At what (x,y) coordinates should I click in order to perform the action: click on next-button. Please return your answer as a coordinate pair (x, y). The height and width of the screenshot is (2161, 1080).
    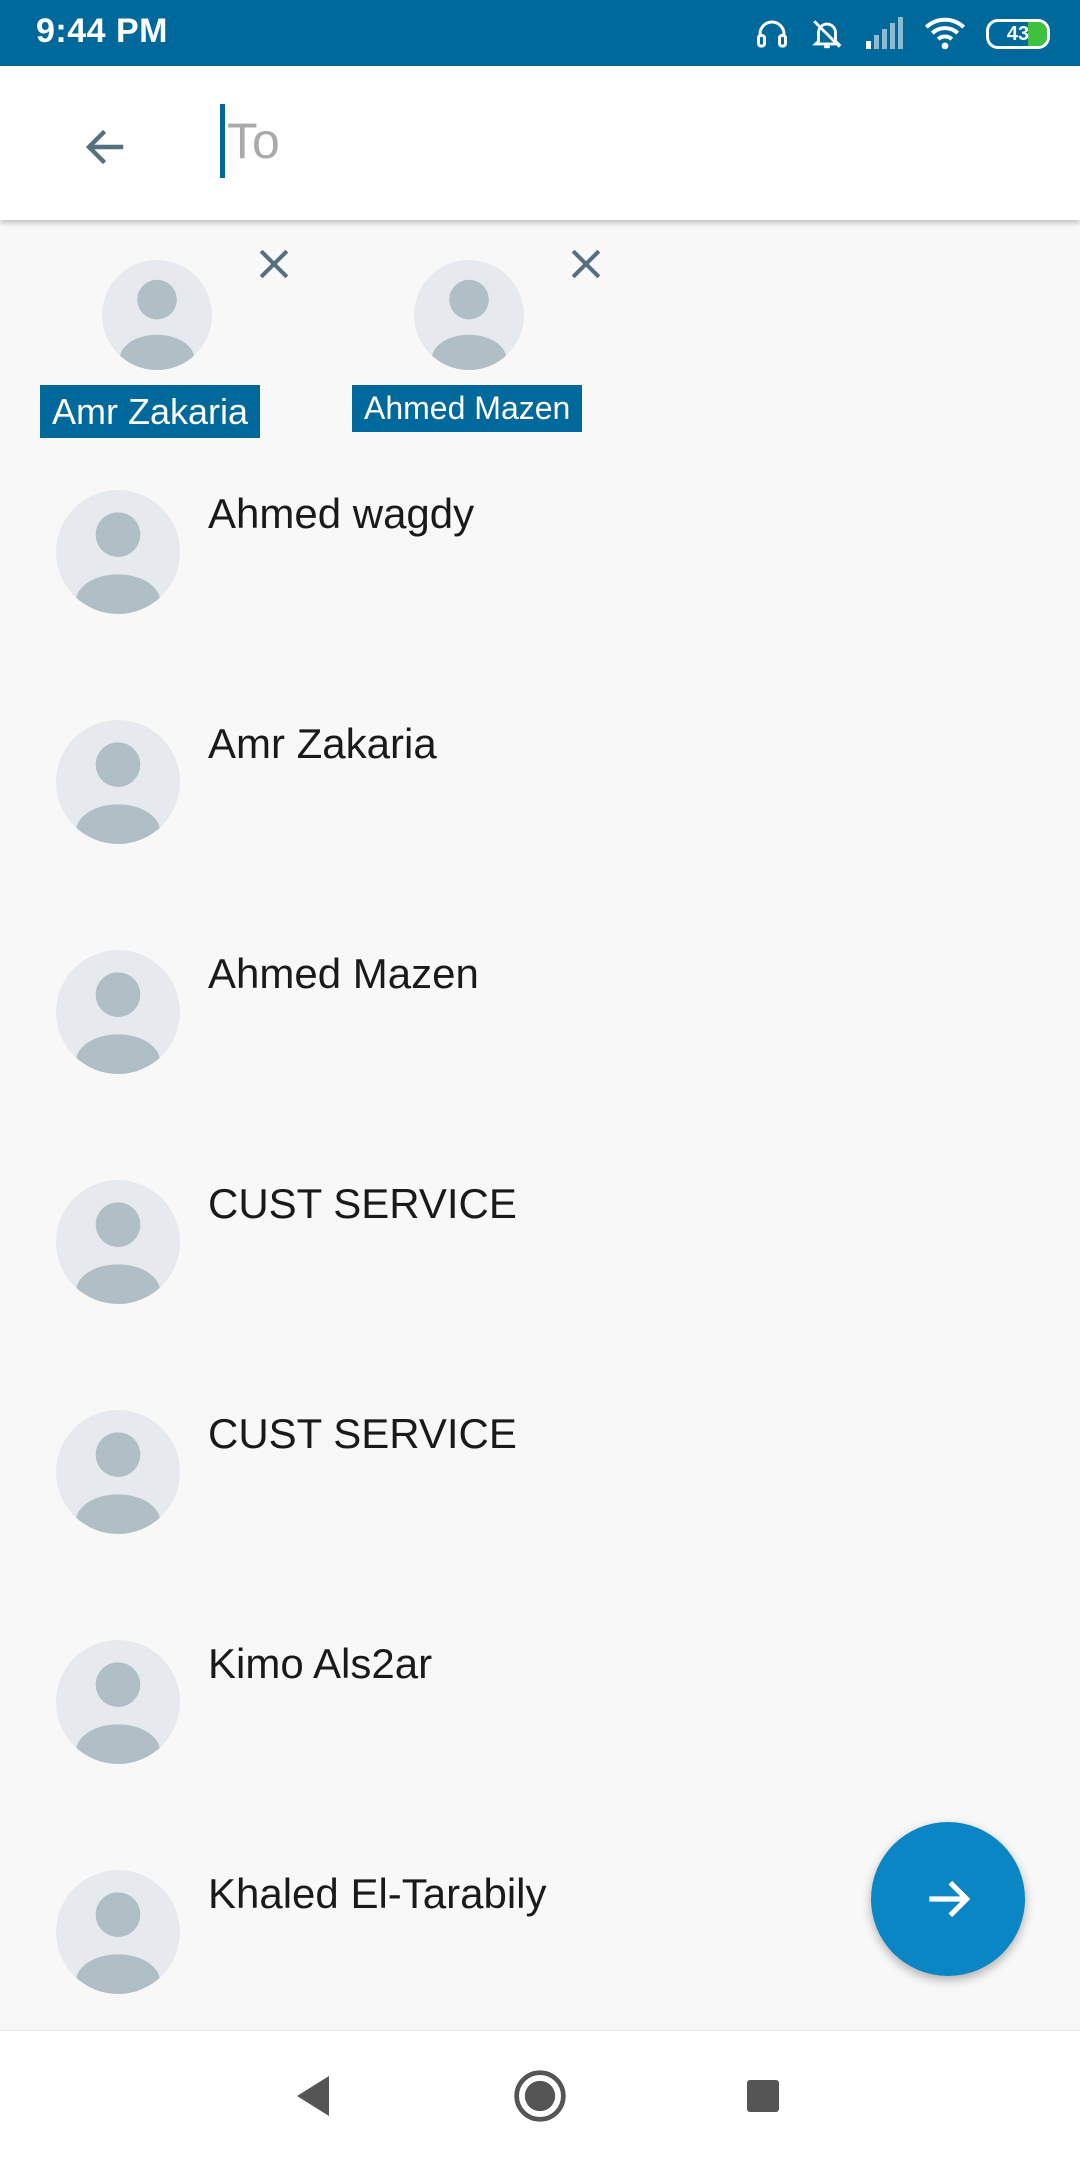
    Looking at the image, I should click on (948, 1899).